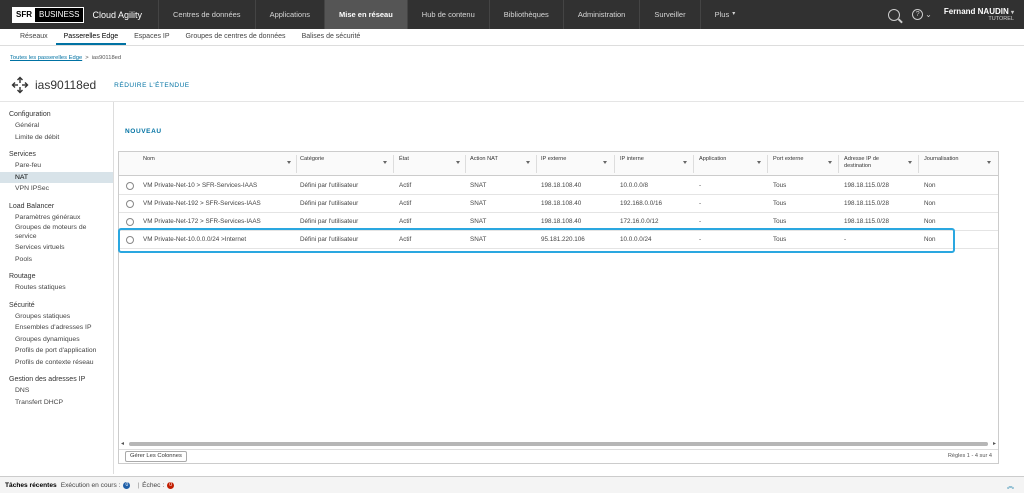 The height and width of the screenshot is (493, 1024). I want to click on horizontal-scrollbar: ◂ ▸, so click(558, 444).